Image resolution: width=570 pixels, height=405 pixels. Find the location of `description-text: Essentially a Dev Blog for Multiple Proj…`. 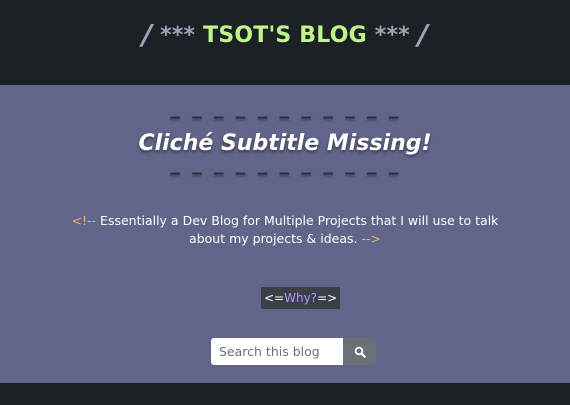

description-text: Essentially a Dev Blog for Multiple Proj… is located at coordinates (299, 229).